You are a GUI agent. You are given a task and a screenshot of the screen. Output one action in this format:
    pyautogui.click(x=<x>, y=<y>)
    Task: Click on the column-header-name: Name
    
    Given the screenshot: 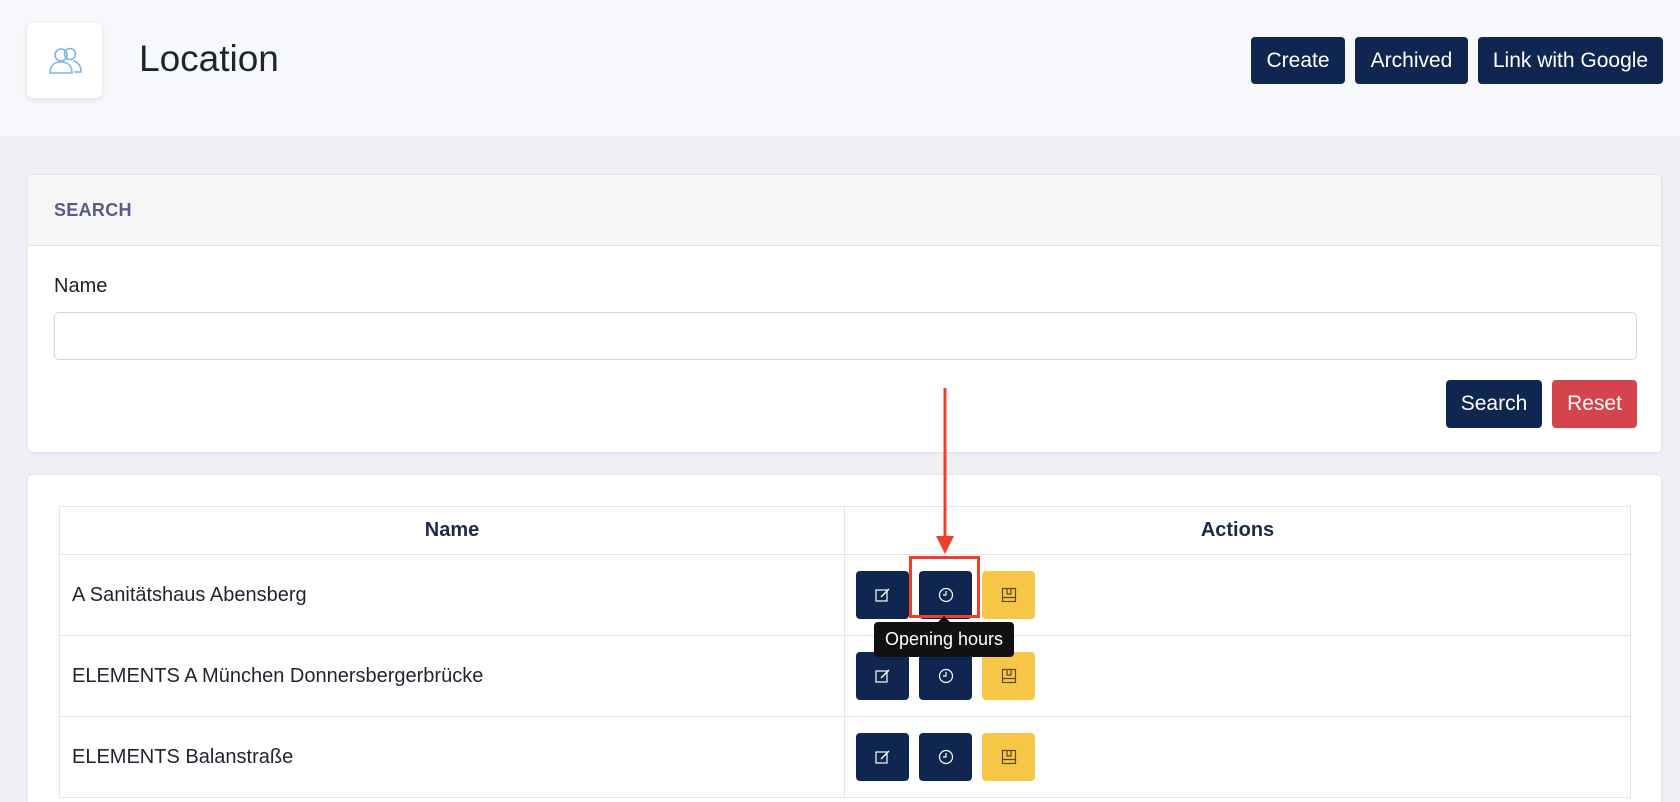 What is the action you would take?
    pyautogui.click(x=452, y=530)
    